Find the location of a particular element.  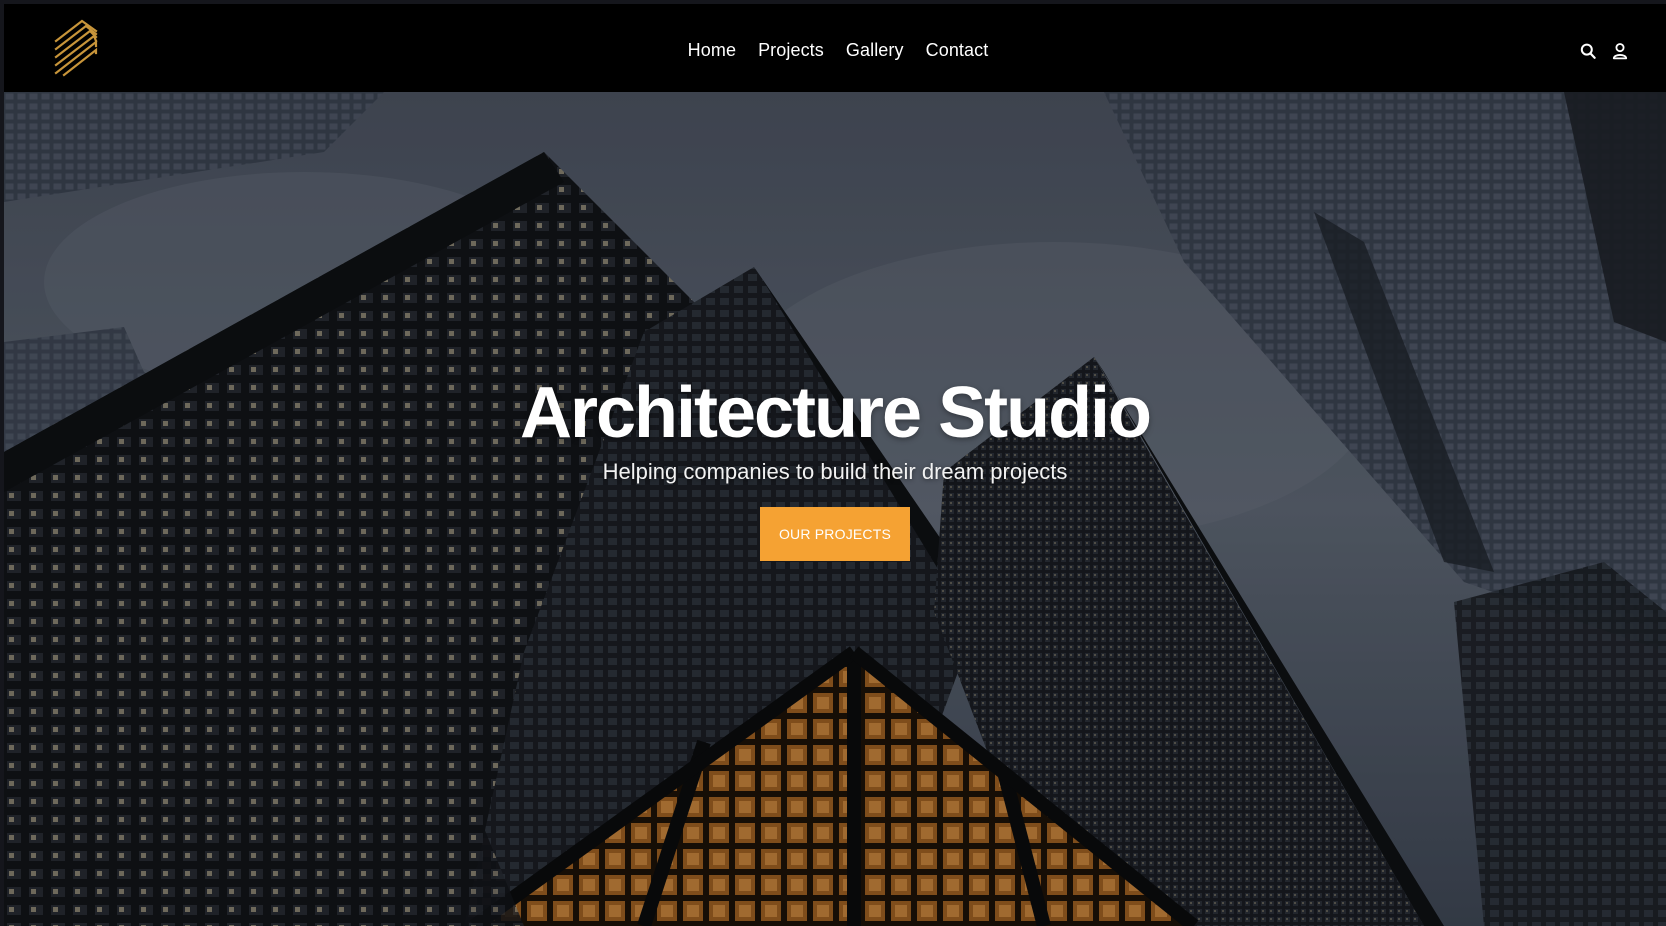

user-icon is located at coordinates (1620, 51).